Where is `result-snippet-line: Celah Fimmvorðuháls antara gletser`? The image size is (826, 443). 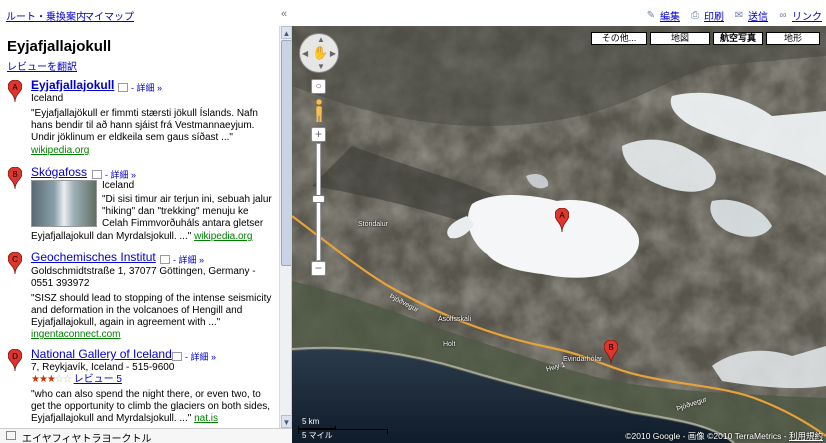 result-snippet-line: Celah Fimmvorðuháls antara gletser is located at coordinates (183, 223).